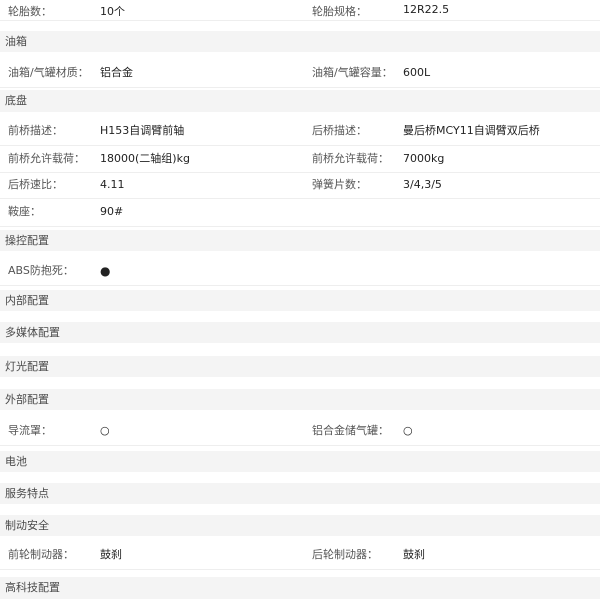 This screenshot has height=601, width=600. I want to click on section-service: 服务特点, so click(300, 493).